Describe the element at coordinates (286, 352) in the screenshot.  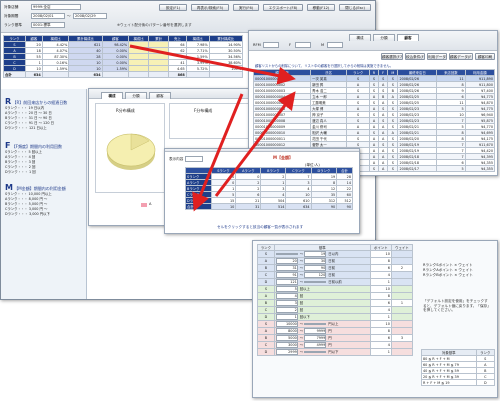
I see `criteria-from-input: 2999` at that location.